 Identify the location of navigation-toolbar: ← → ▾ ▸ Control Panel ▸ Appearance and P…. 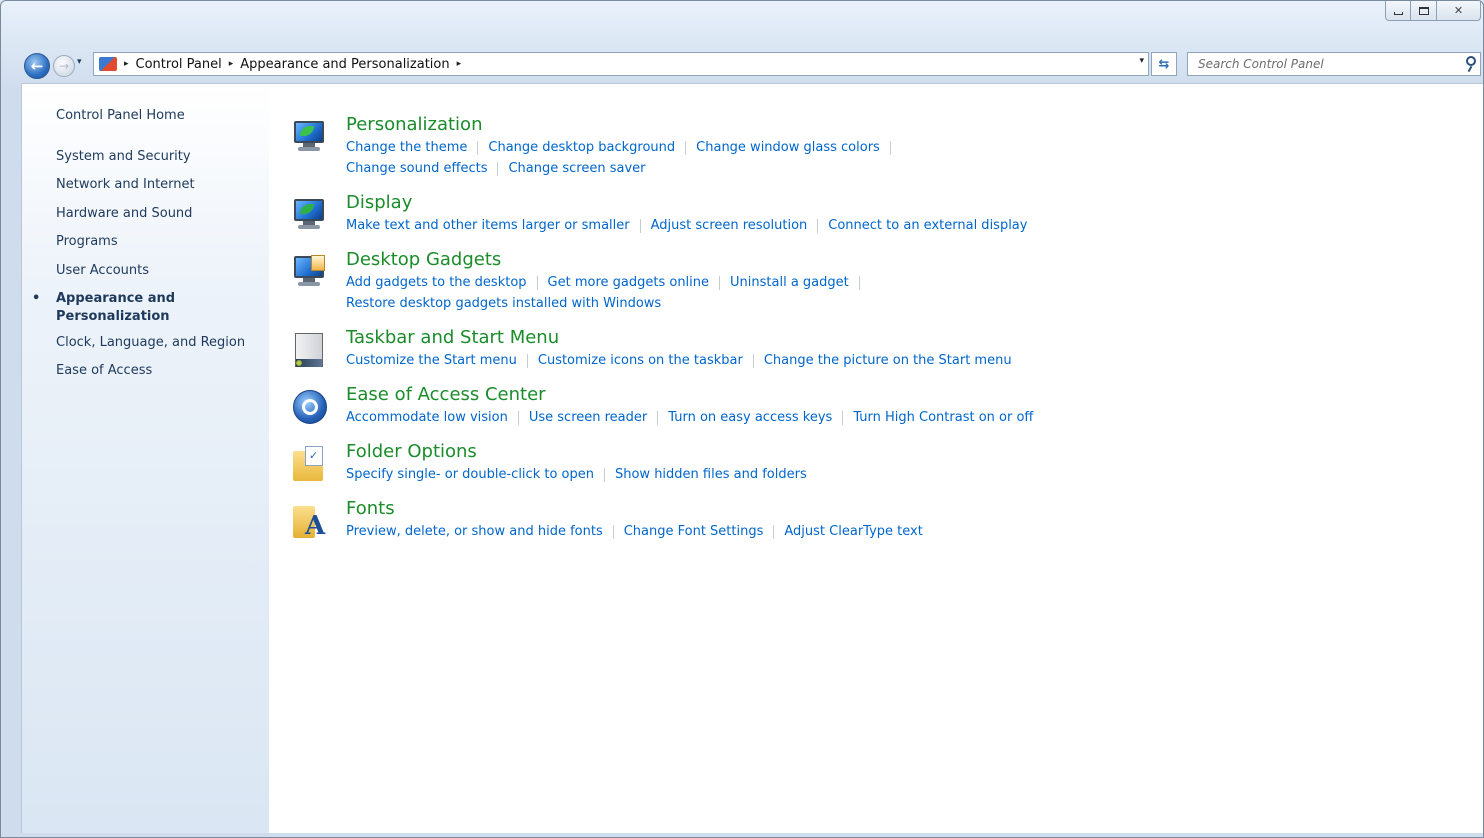
(742, 64).